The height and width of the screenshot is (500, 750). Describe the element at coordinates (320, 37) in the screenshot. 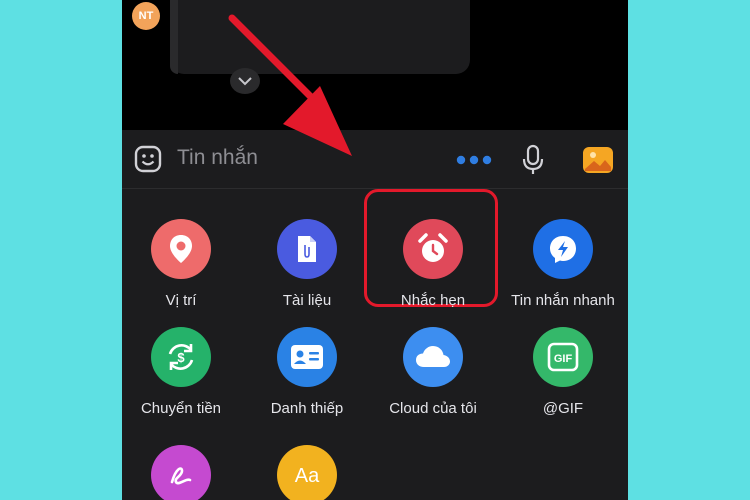

I see `message-bubble` at that location.